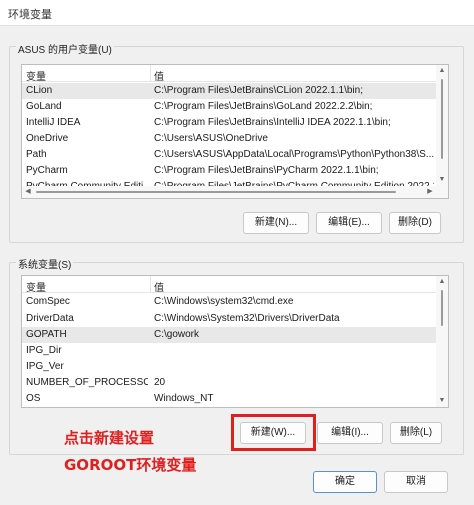  Describe the element at coordinates (130, 465) in the screenshot. I see `annotation-line-2: GOROOT环境变量` at that location.